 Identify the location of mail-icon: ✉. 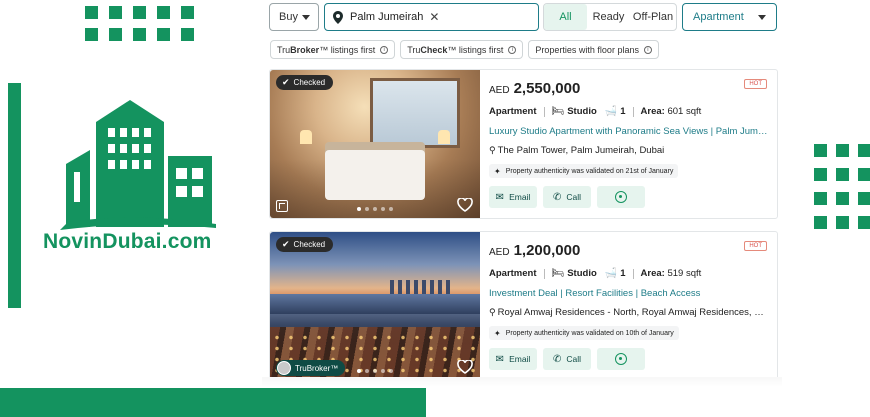
(500, 359).